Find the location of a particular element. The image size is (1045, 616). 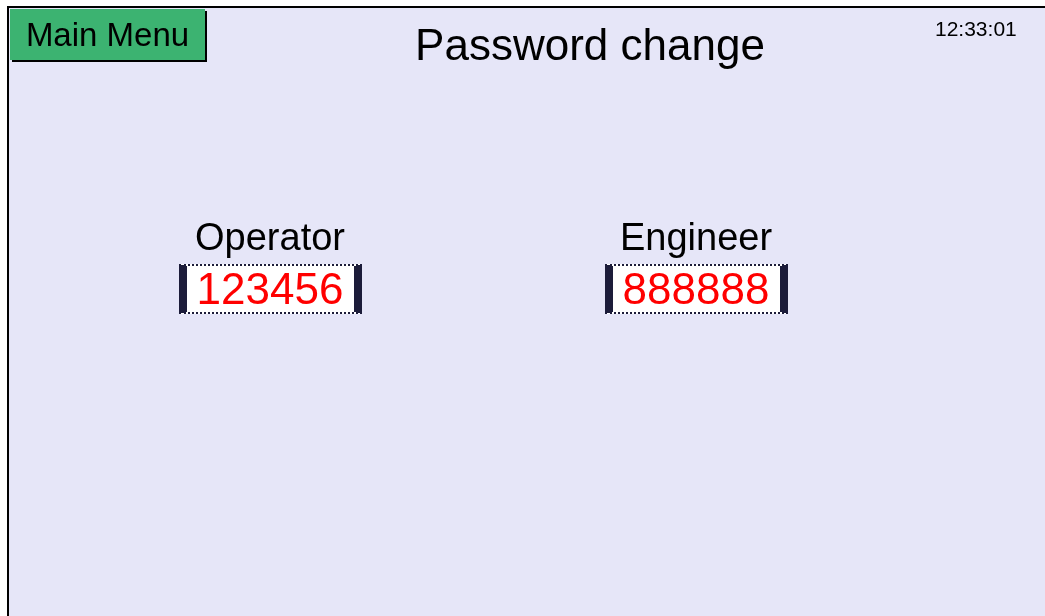

password-field: 123456 is located at coordinates (270, 289).